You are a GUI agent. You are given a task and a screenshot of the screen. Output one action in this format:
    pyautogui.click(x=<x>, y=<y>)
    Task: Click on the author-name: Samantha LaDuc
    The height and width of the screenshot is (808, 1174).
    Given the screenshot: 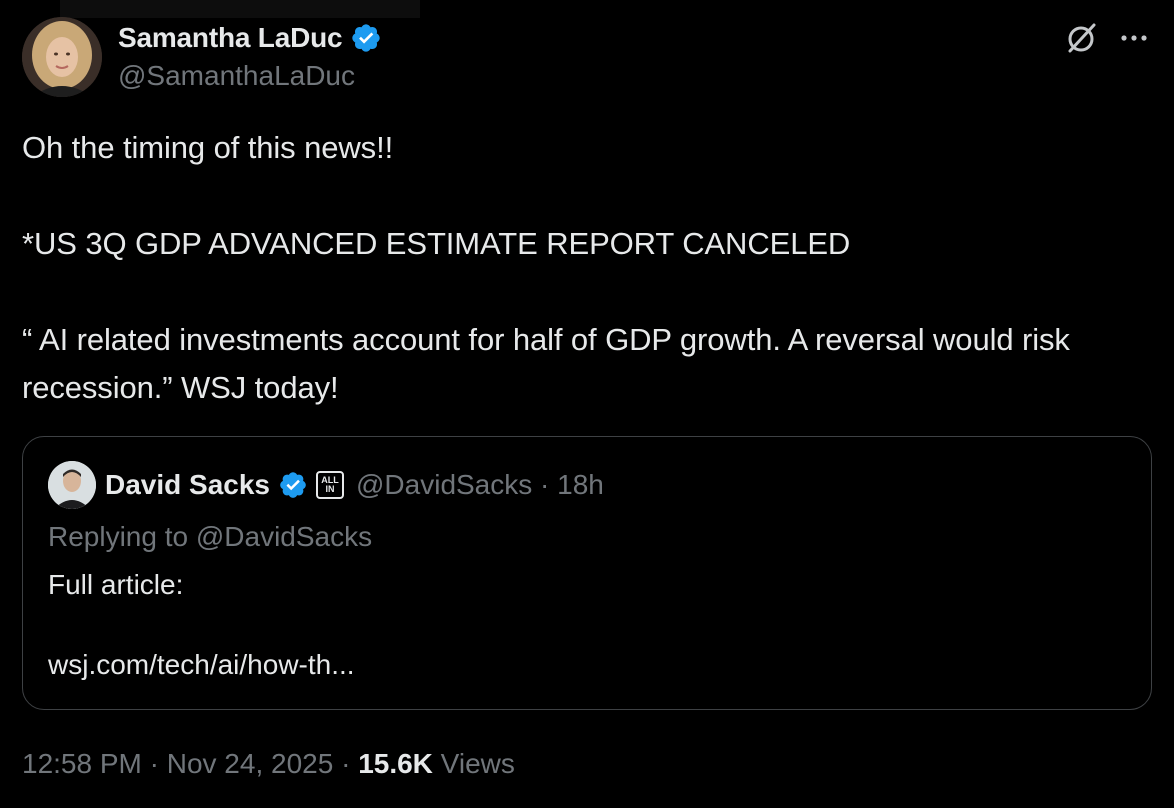 What is the action you would take?
    pyautogui.click(x=230, y=38)
    